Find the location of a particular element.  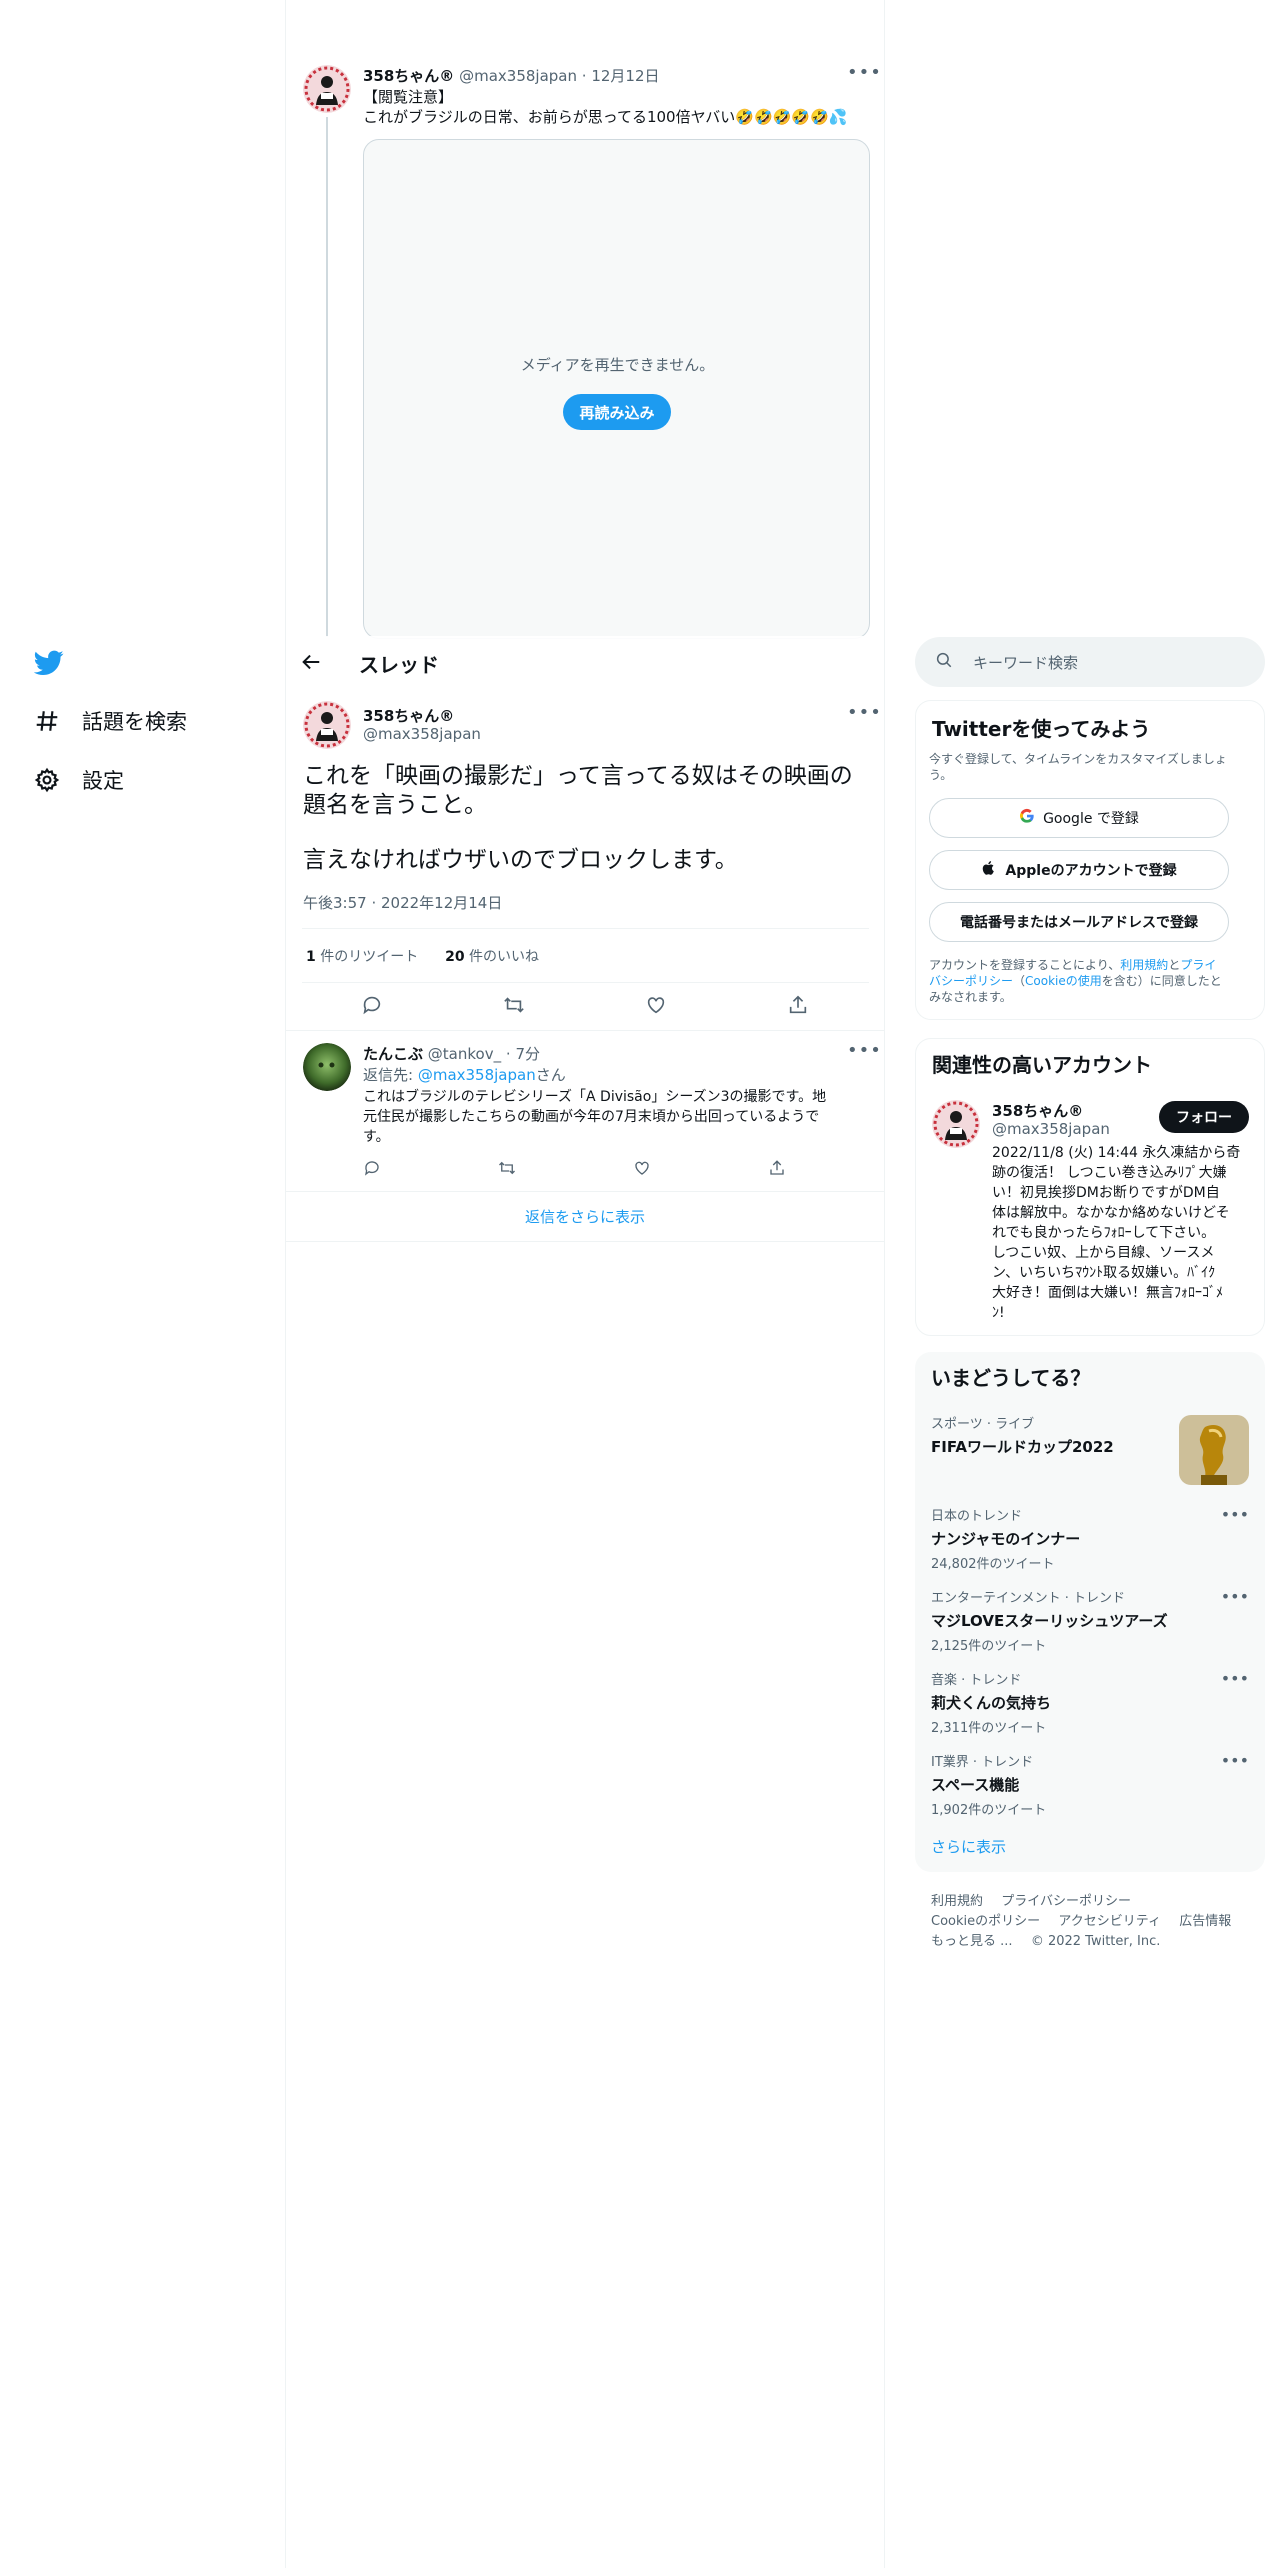

trend-item-featured: スポーツ · ライブ FIFAワールドカップ2022 is located at coordinates (1090, 1449).